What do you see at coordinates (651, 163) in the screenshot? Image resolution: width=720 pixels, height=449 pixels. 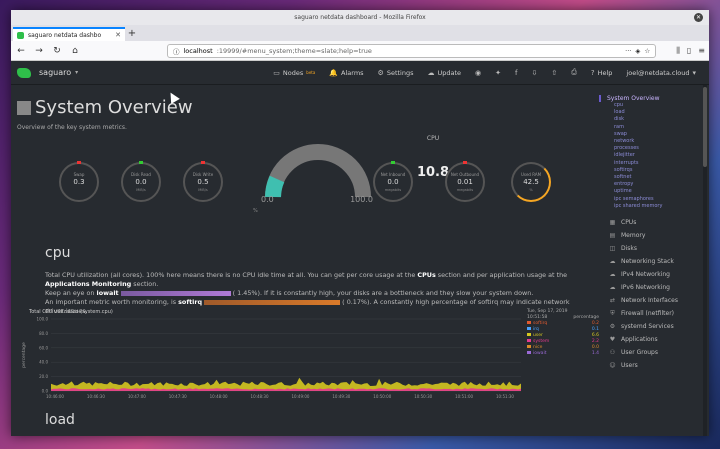 I see `sidebar-subitem-interrupts: interrupts` at bounding box center [651, 163].